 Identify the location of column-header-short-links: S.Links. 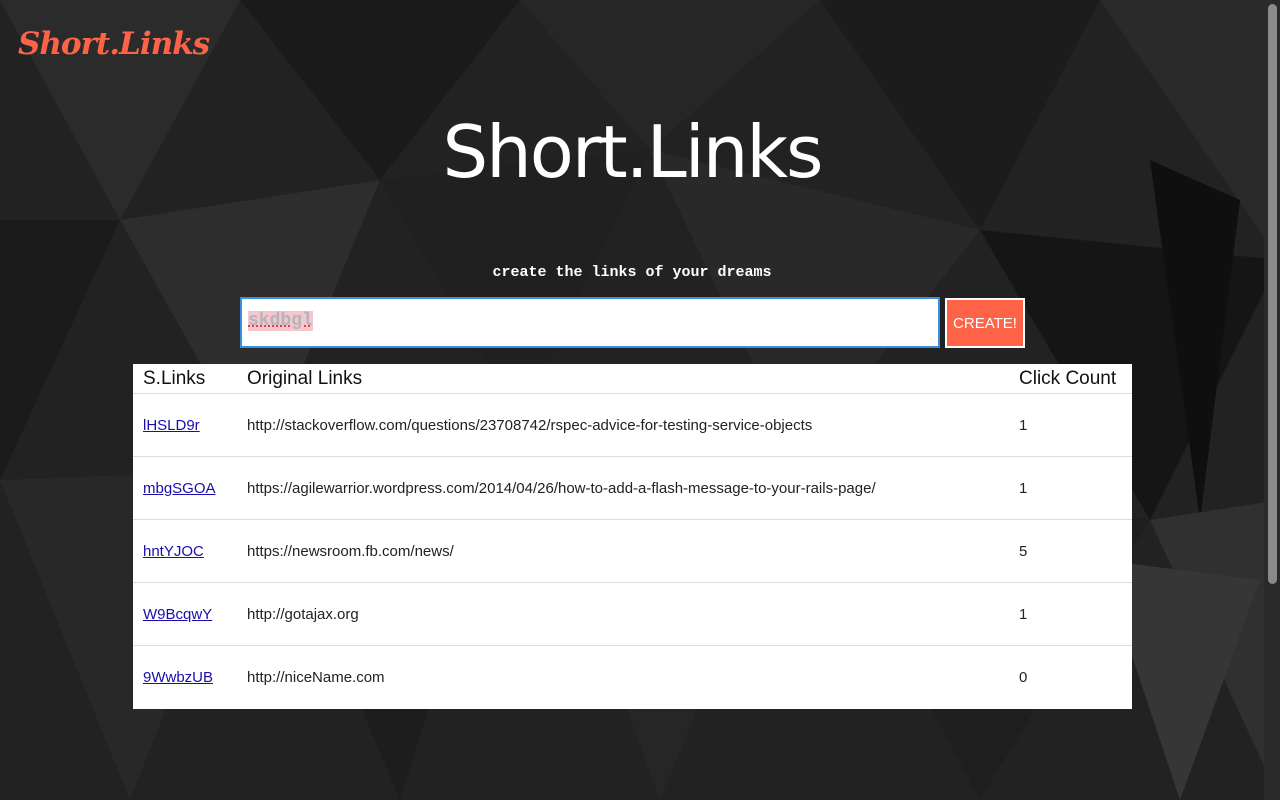
(190, 379).